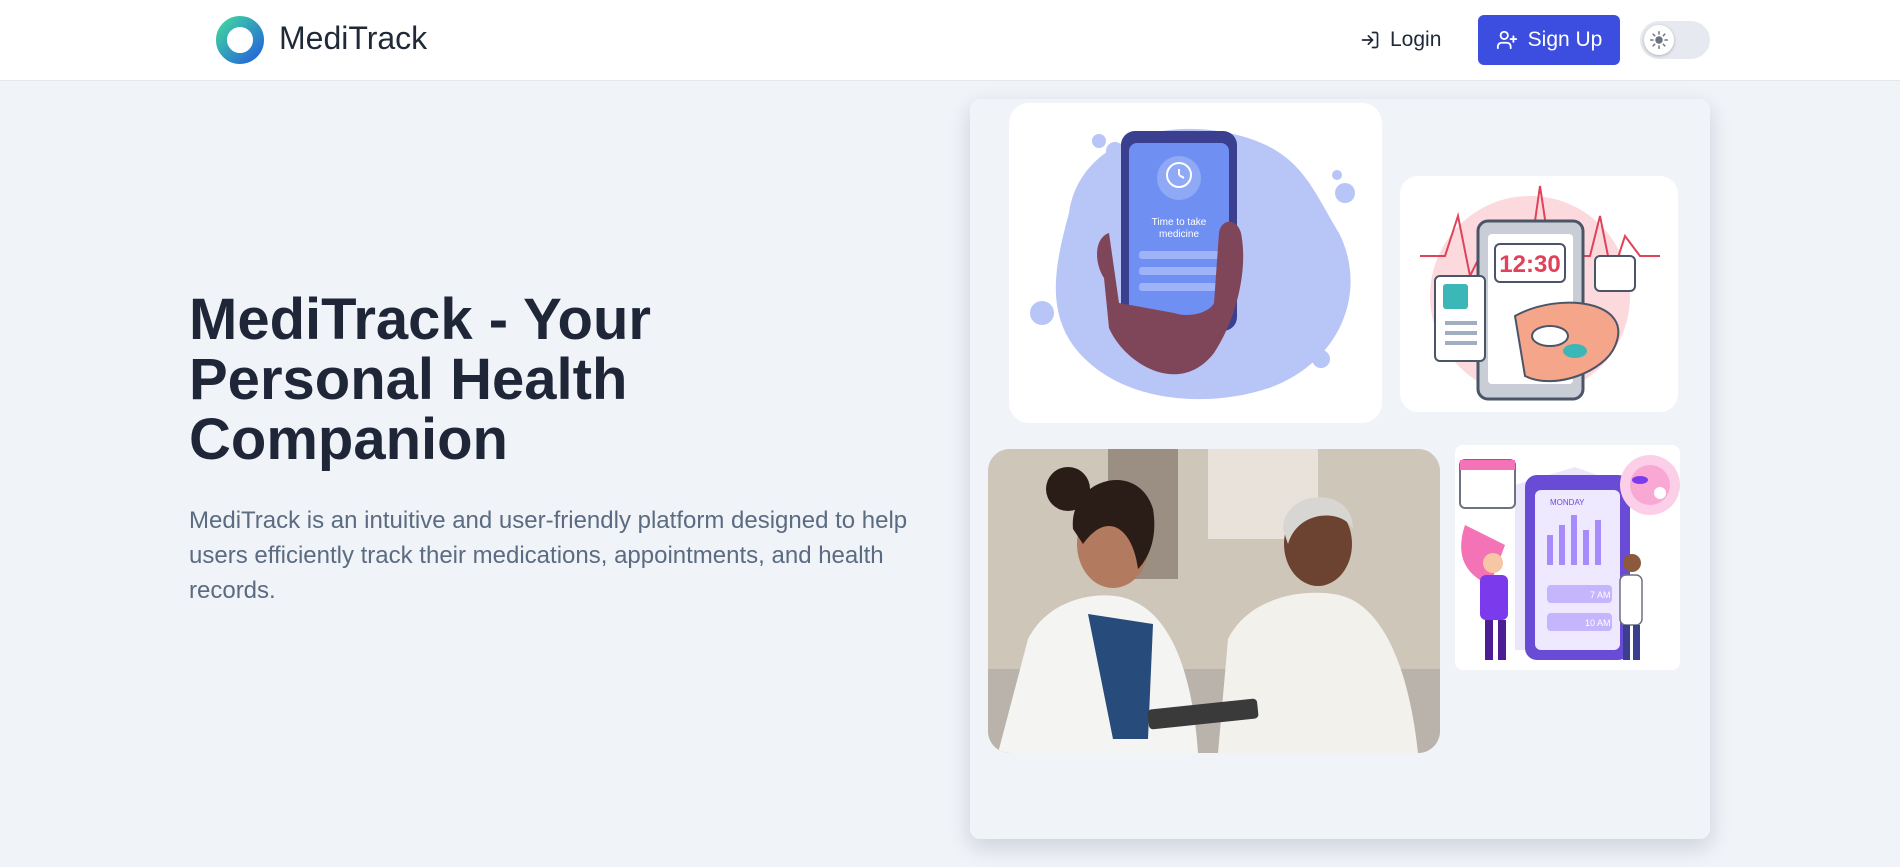 This screenshot has width=1900, height=867. Describe the element at coordinates (1506, 40) in the screenshot. I see `user-plus-icon` at that location.